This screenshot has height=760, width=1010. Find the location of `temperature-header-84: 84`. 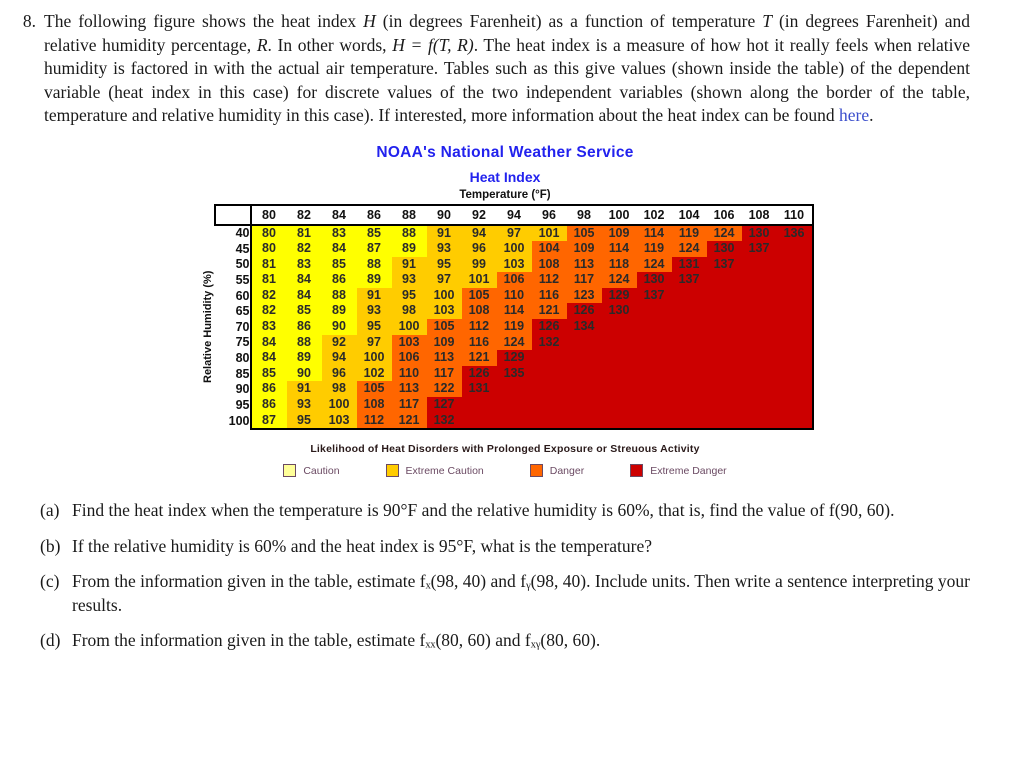

temperature-header-84: 84 is located at coordinates (339, 214).